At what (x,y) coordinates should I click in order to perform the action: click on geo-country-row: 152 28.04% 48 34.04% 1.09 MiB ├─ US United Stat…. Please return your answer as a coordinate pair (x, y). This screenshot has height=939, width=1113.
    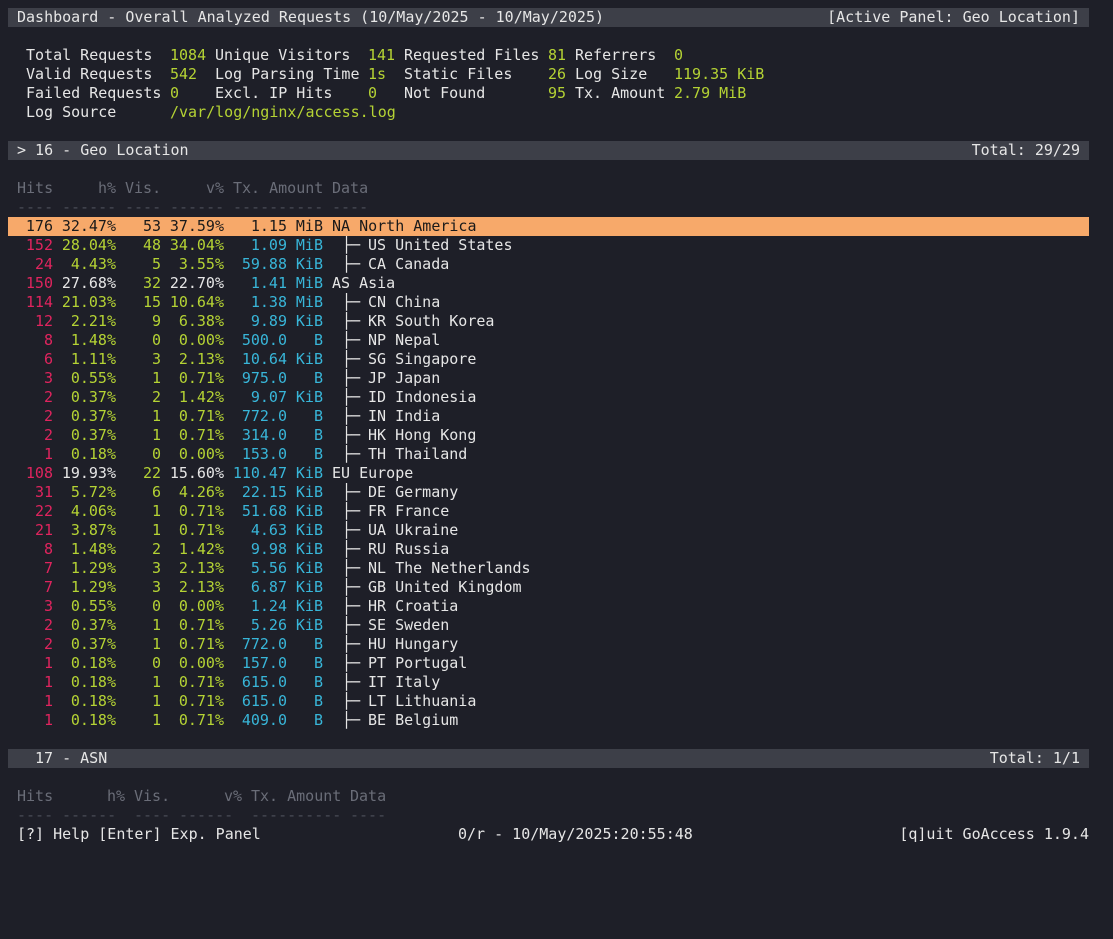
    Looking at the image, I should click on (556, 245).